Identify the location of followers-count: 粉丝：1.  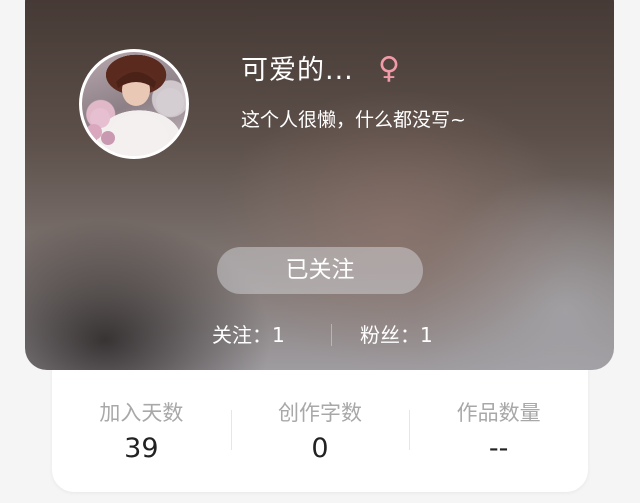
(396, 335).